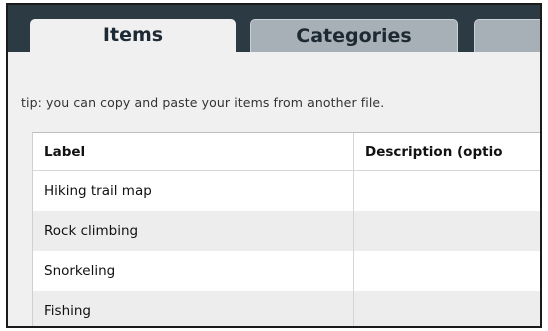 This screenshot has width=548, height=331. What do you see at coordinates (193, 191) in the screenshot?
I see `label-cell: Hiking trail map` at bounding box center [193, 191].